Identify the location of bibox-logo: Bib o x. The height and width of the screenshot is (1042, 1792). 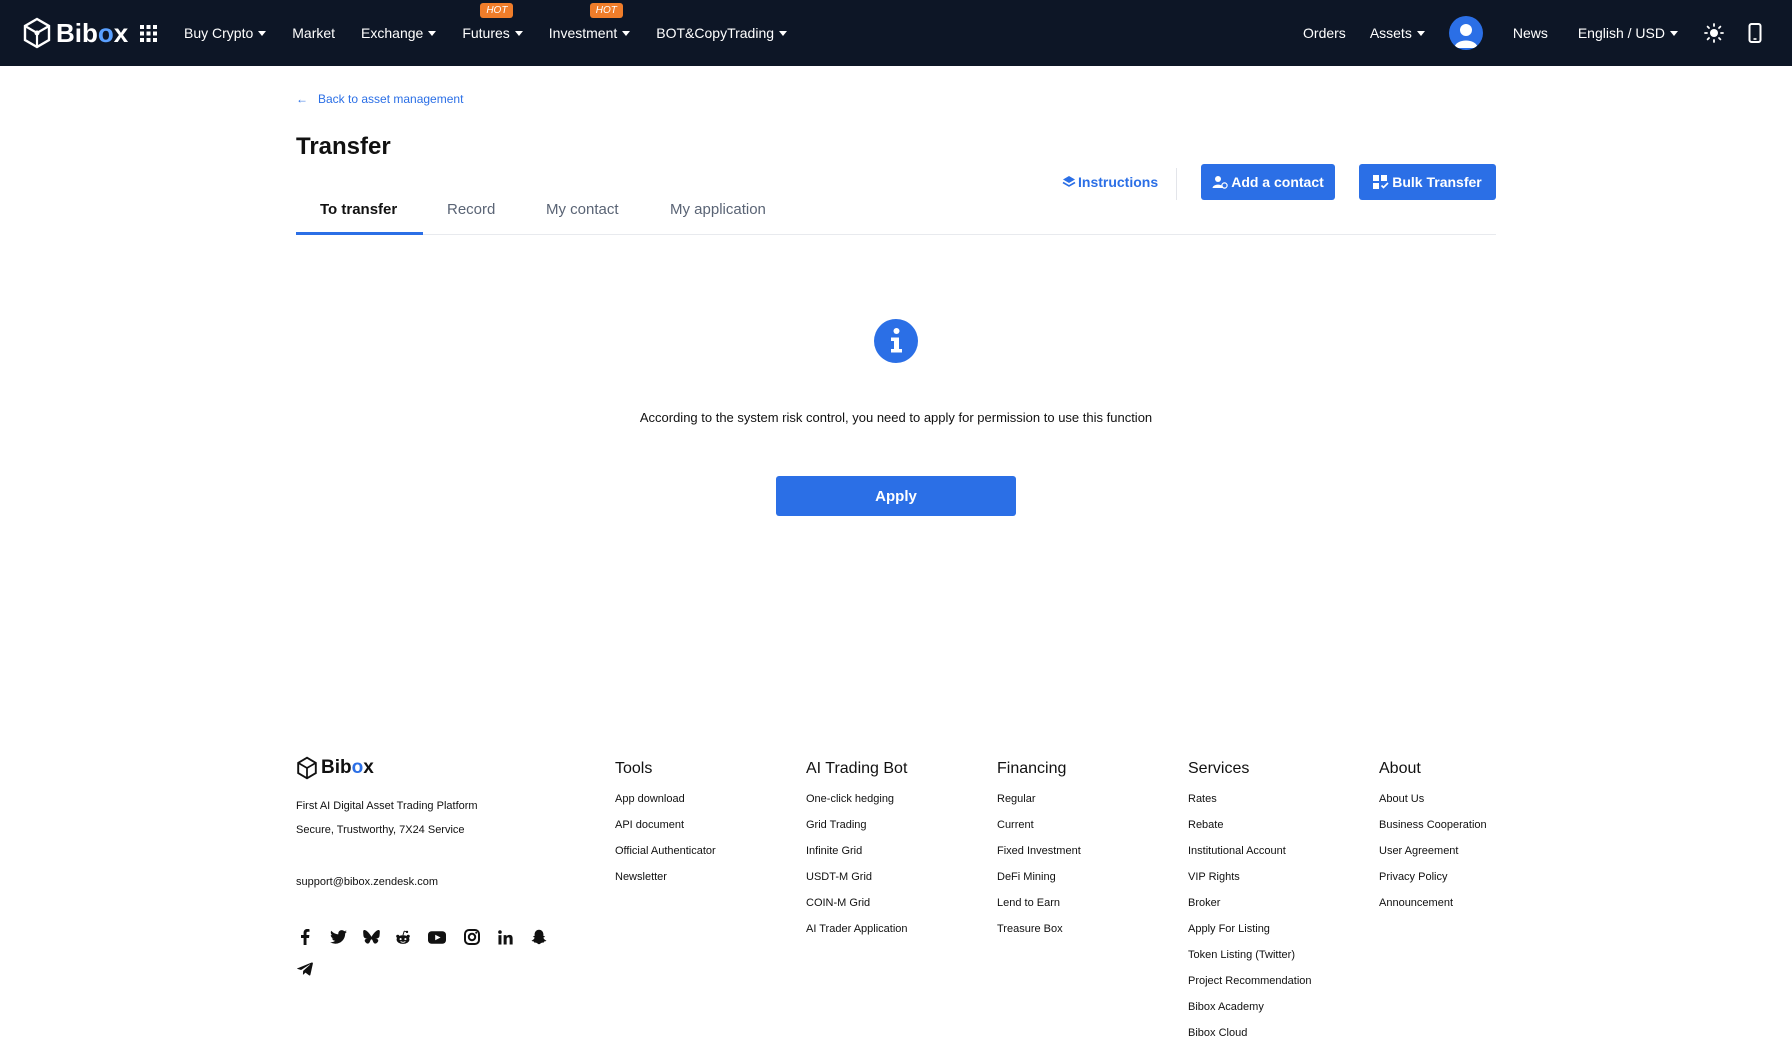
(75, 33).